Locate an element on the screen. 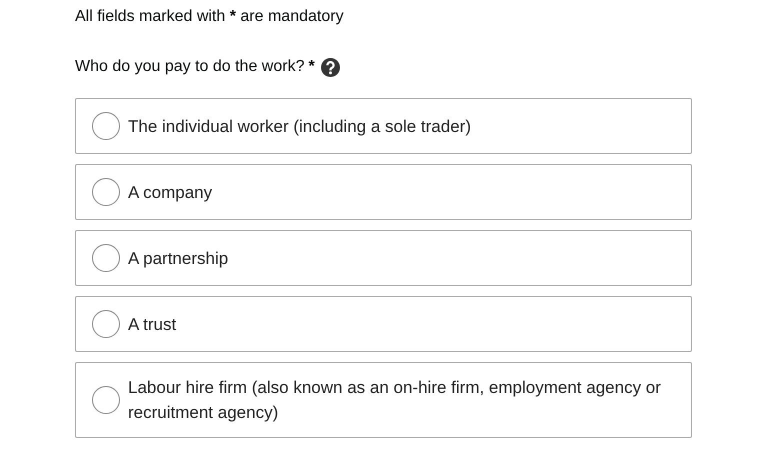  option-card: The individual worker (including a sole trader) is located at coordinates (383, 126).